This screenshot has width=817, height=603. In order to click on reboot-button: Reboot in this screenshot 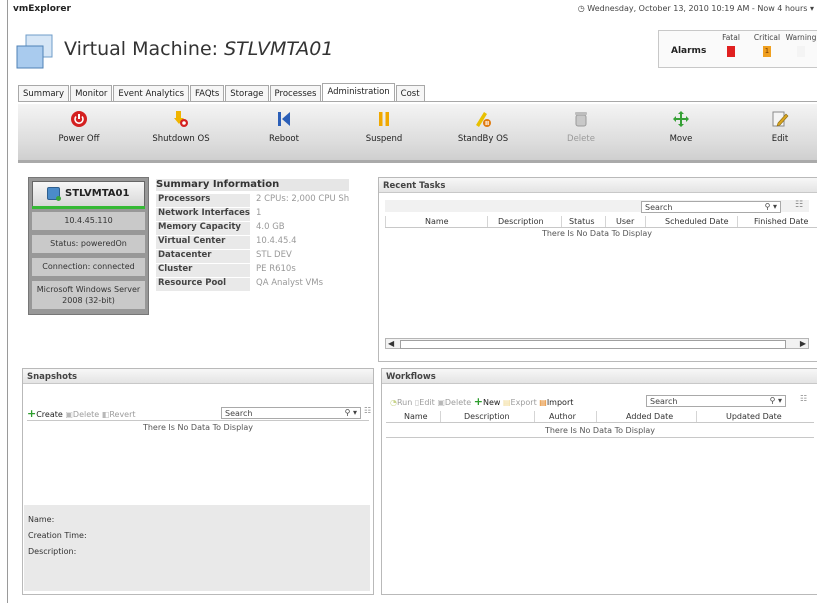, I will do `click(284, 127)`.